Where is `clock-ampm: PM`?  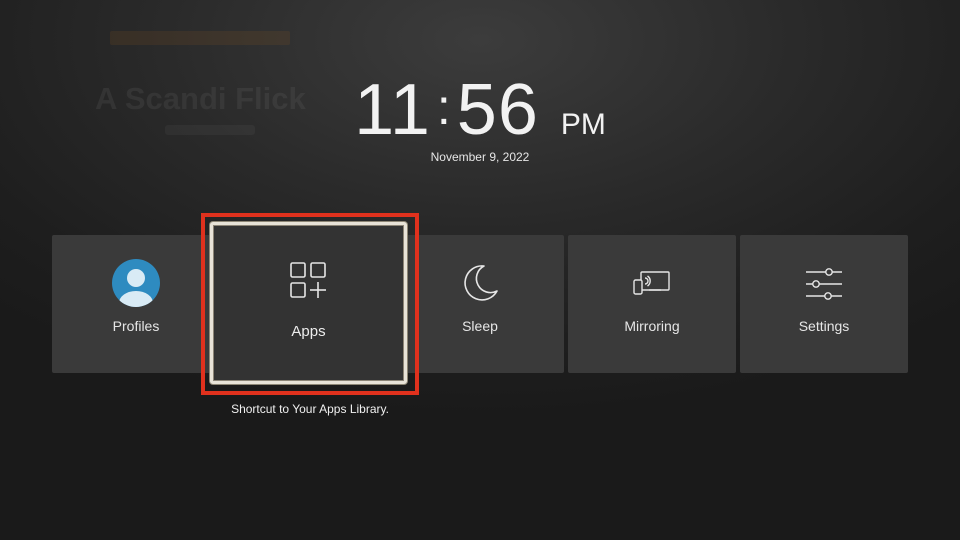
clock-ampm: PM is located at coordinates (583, 124).